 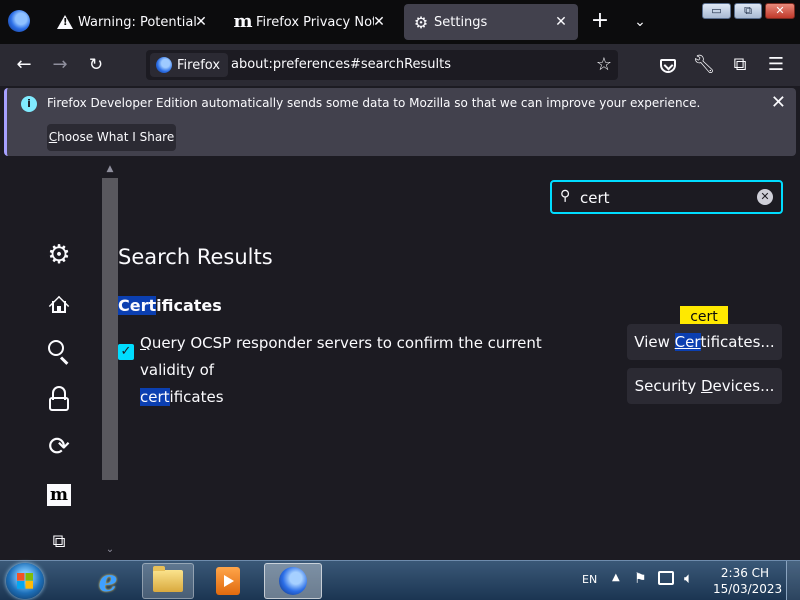 I want to click on forward-arrow-icon: →, so click(x=60, y=65).